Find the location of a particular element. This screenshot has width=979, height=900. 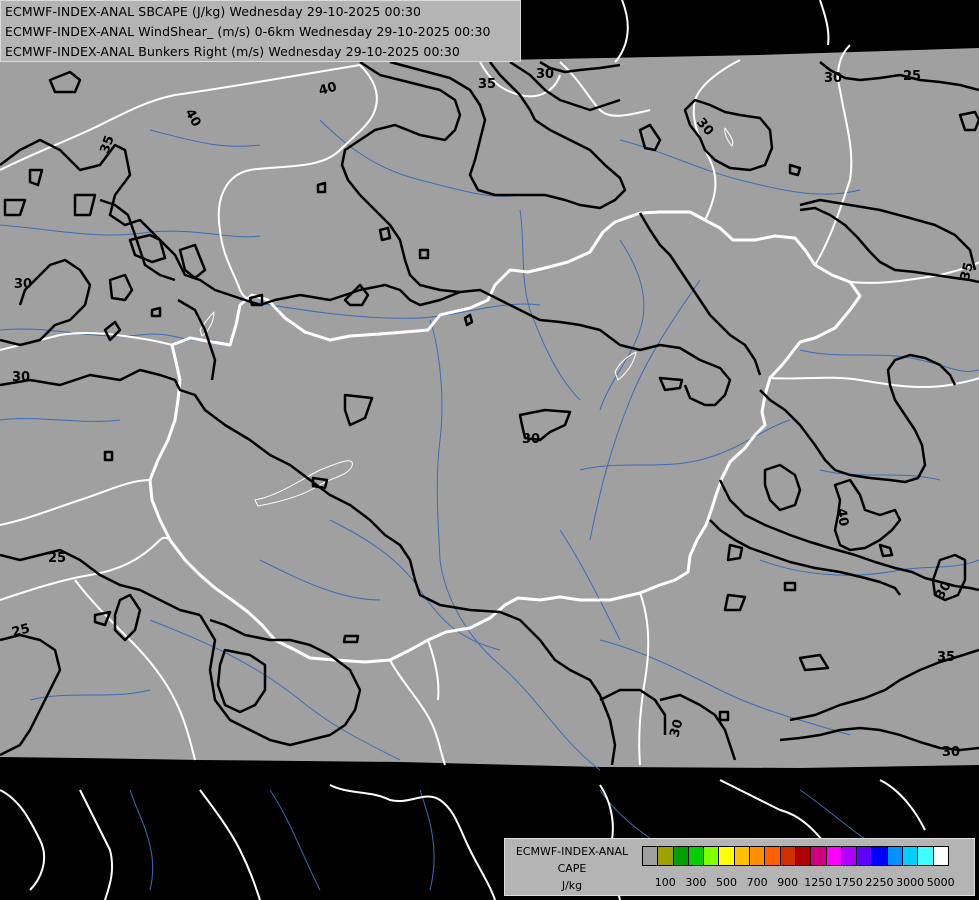

legend-swatches is located at coordinates (795, 856).